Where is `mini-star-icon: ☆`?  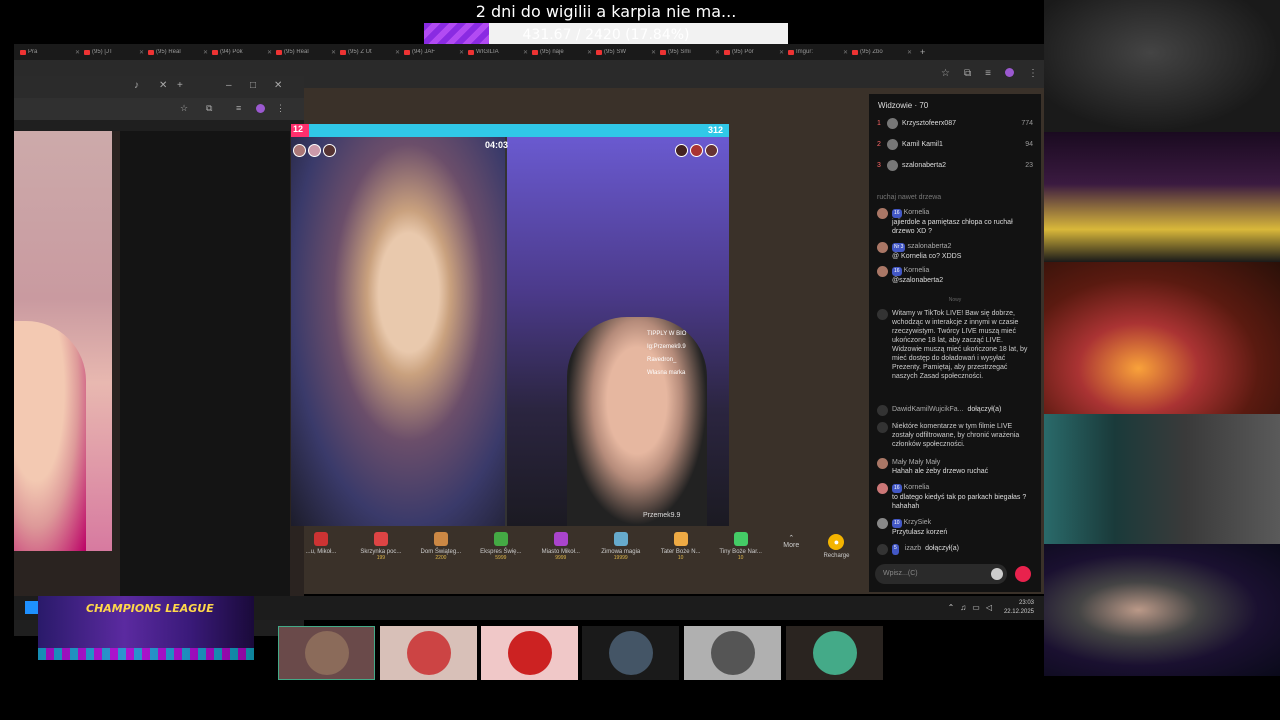
mini-star-icon: ☆ is located at coordinates (184, 108).